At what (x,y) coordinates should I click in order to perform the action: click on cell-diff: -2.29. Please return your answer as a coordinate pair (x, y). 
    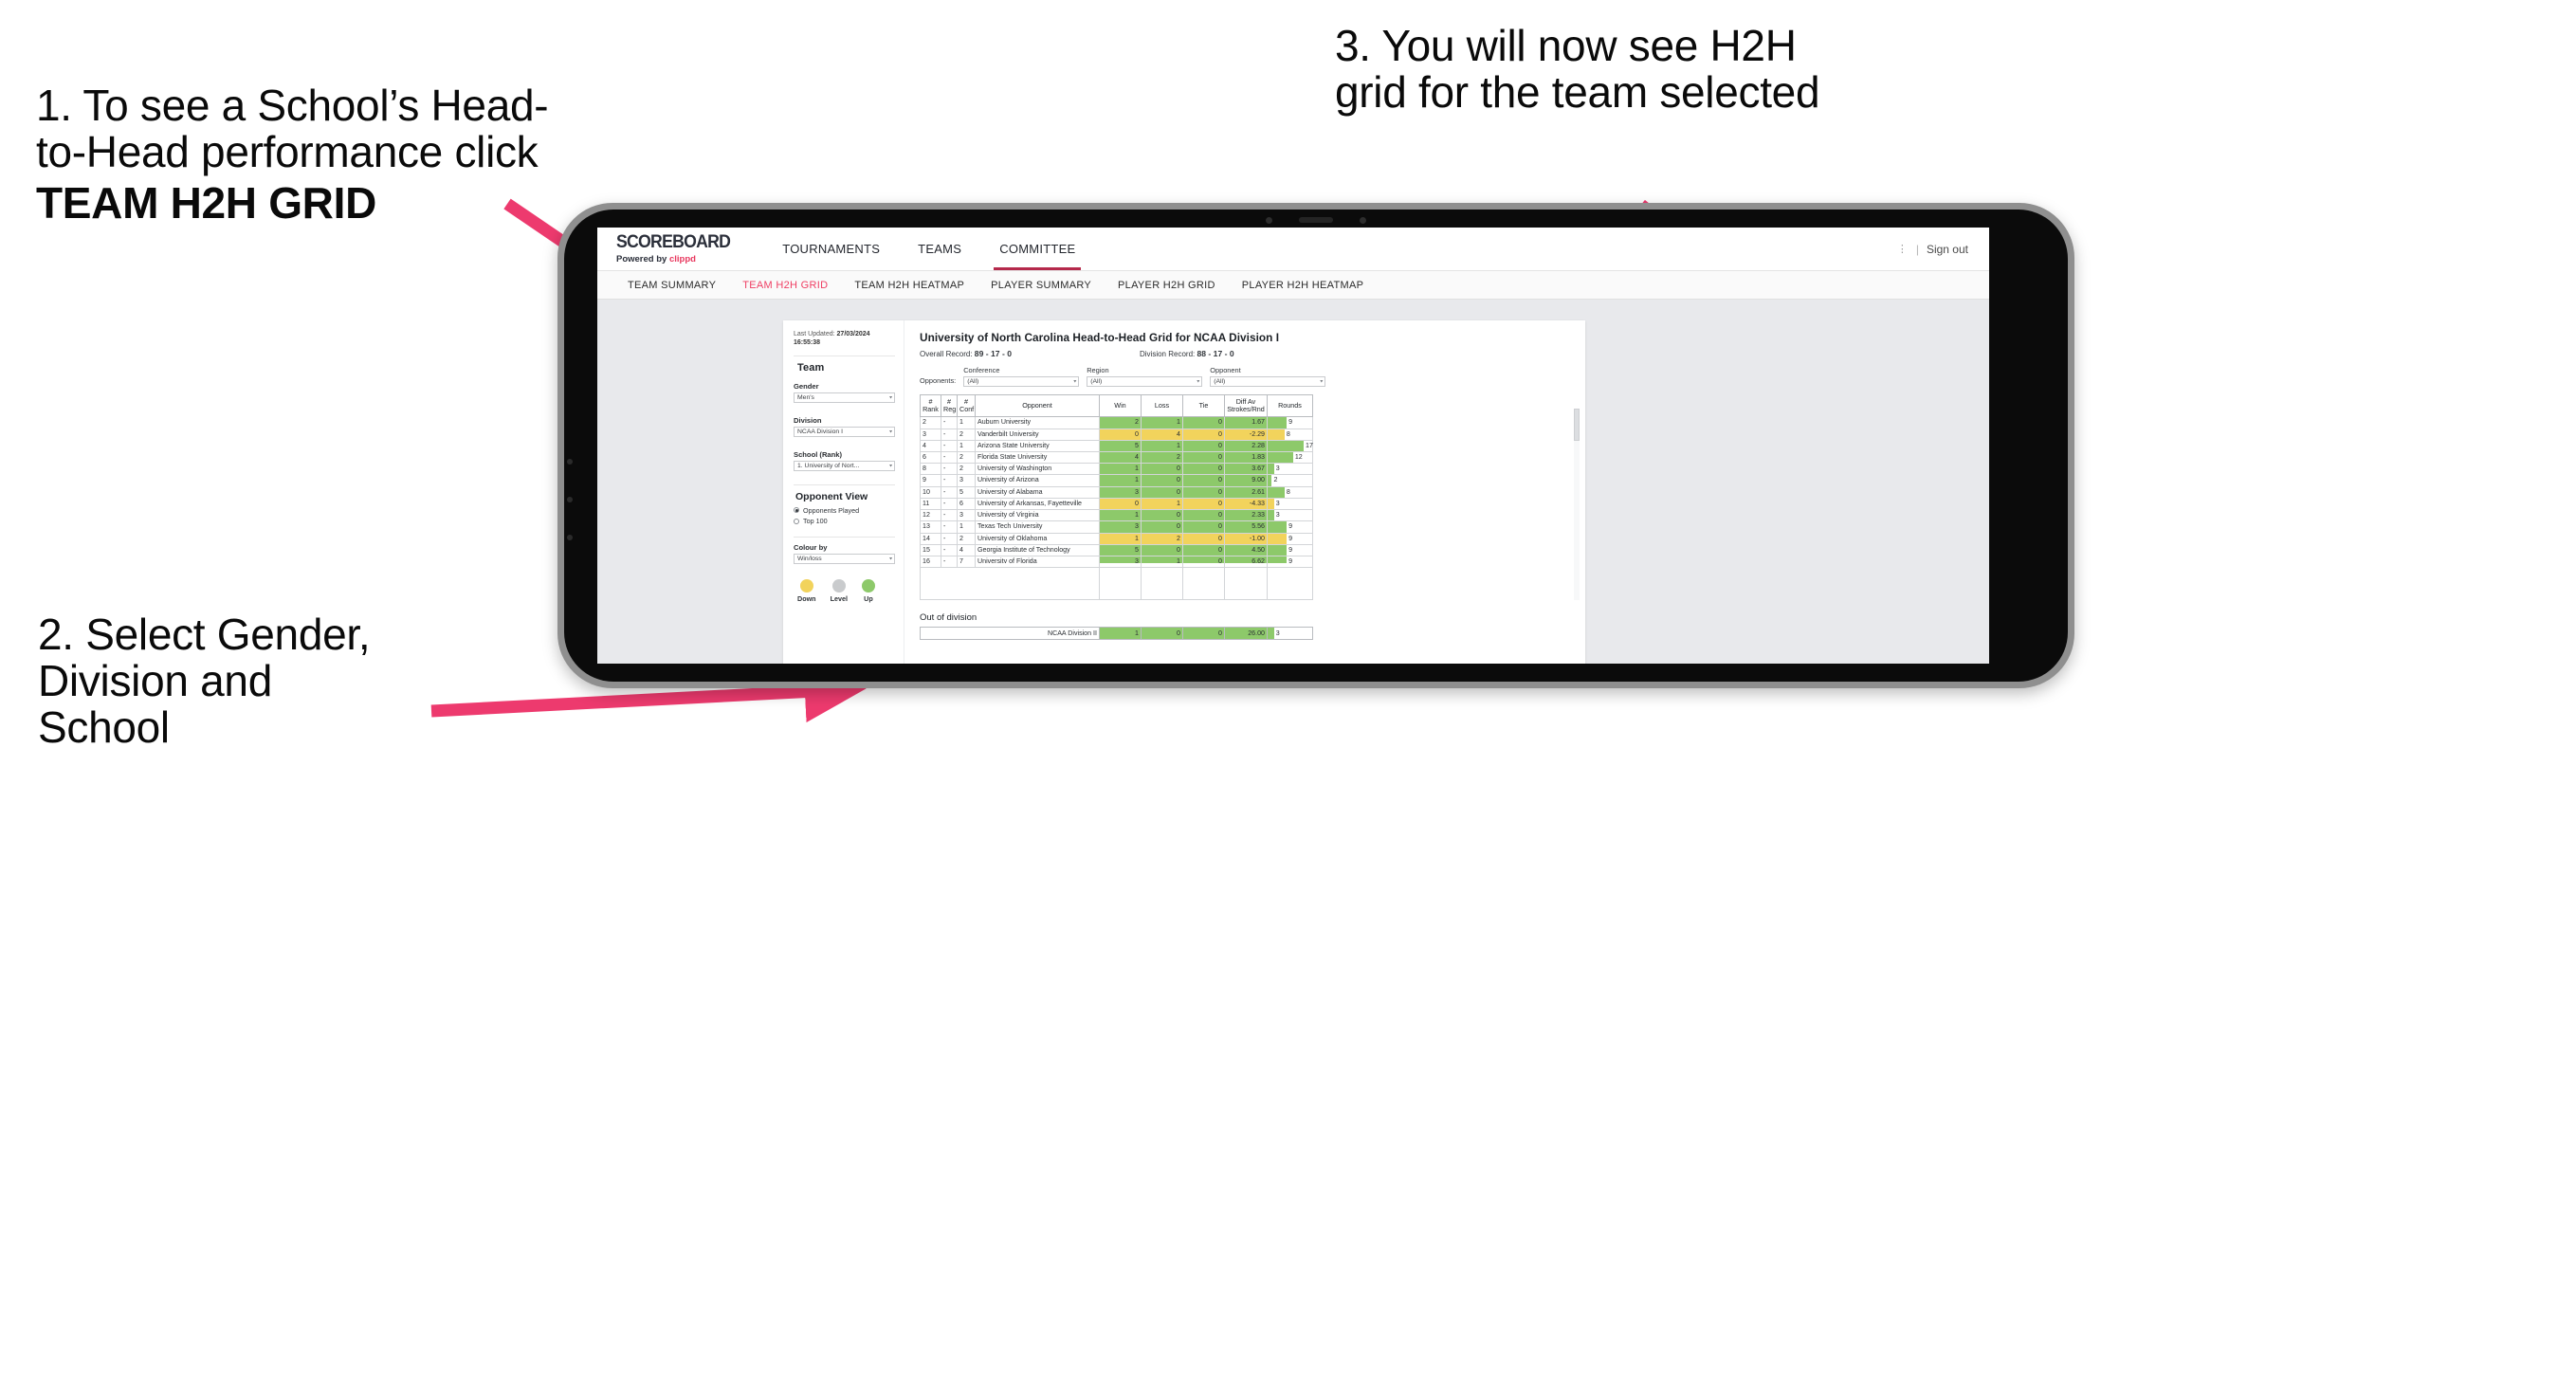
    Looking at the image, I should click on (1246, 434).